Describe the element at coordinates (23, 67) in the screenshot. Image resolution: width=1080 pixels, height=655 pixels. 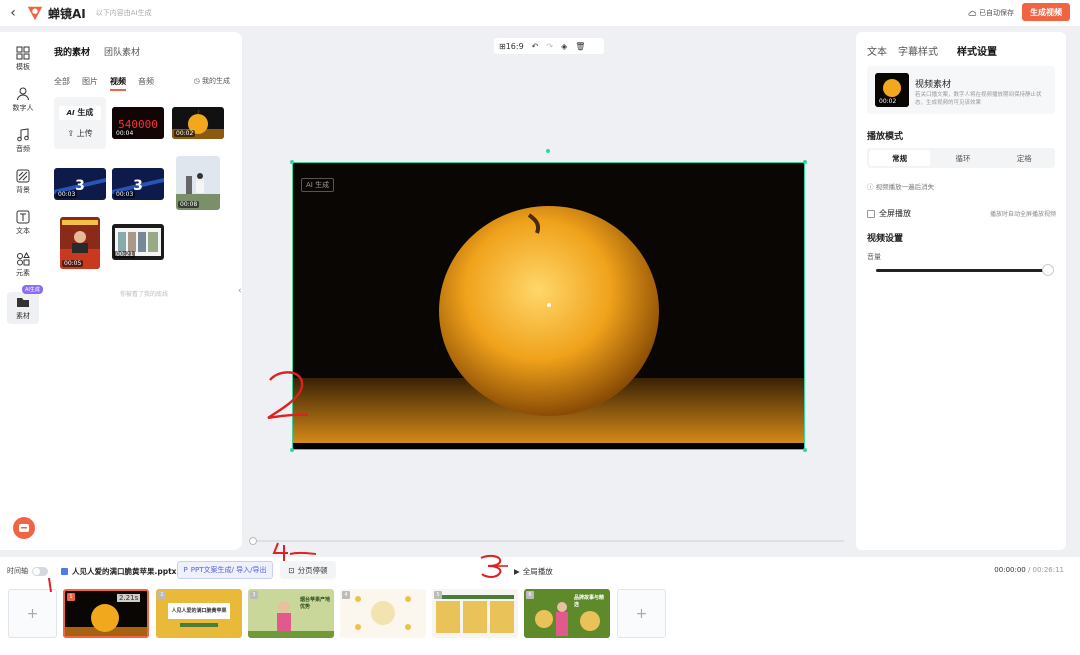
I see `sidebar-item-label: 模板` at that location.